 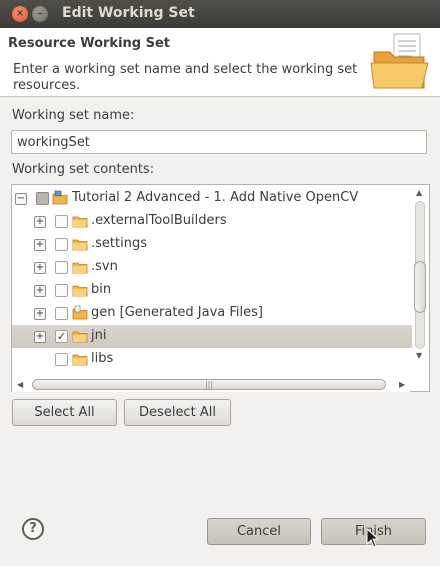 What do you see at coordinates (33, 529) in the screenshot?
I see `help-icon: ?` at bounding box center [33, 529].